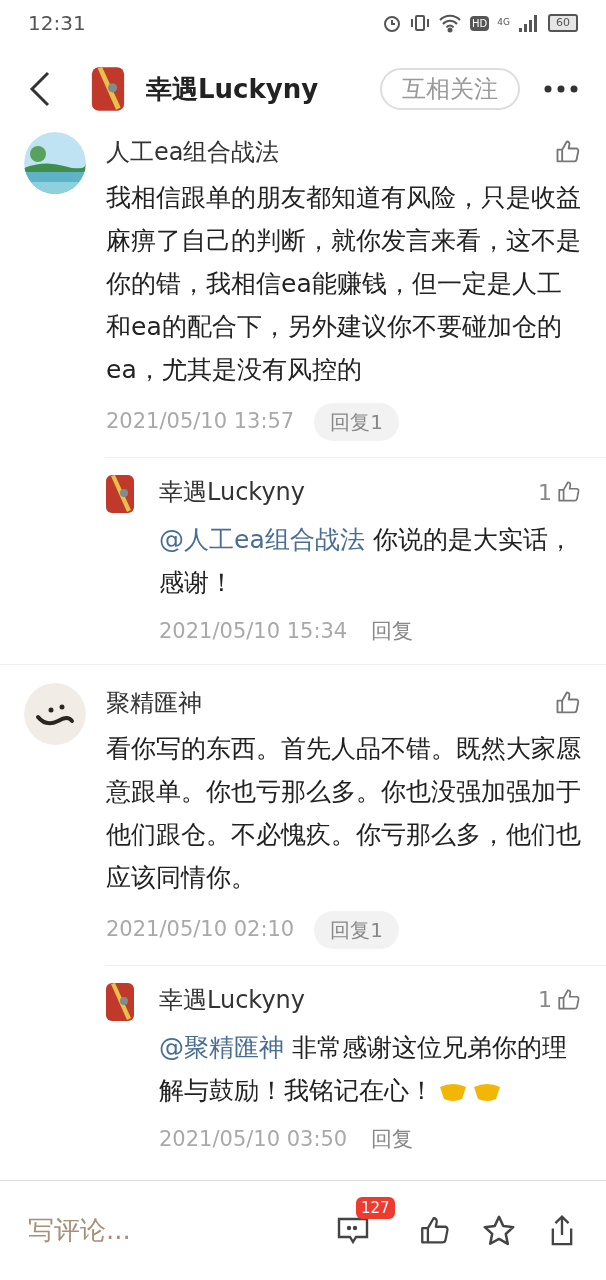 The height and width of the screenshot is (1280, 606). Describe the element at coordinates (253, 631) in the screenshot. I see `reply-time: 2021/05/10 15:34` at that location.